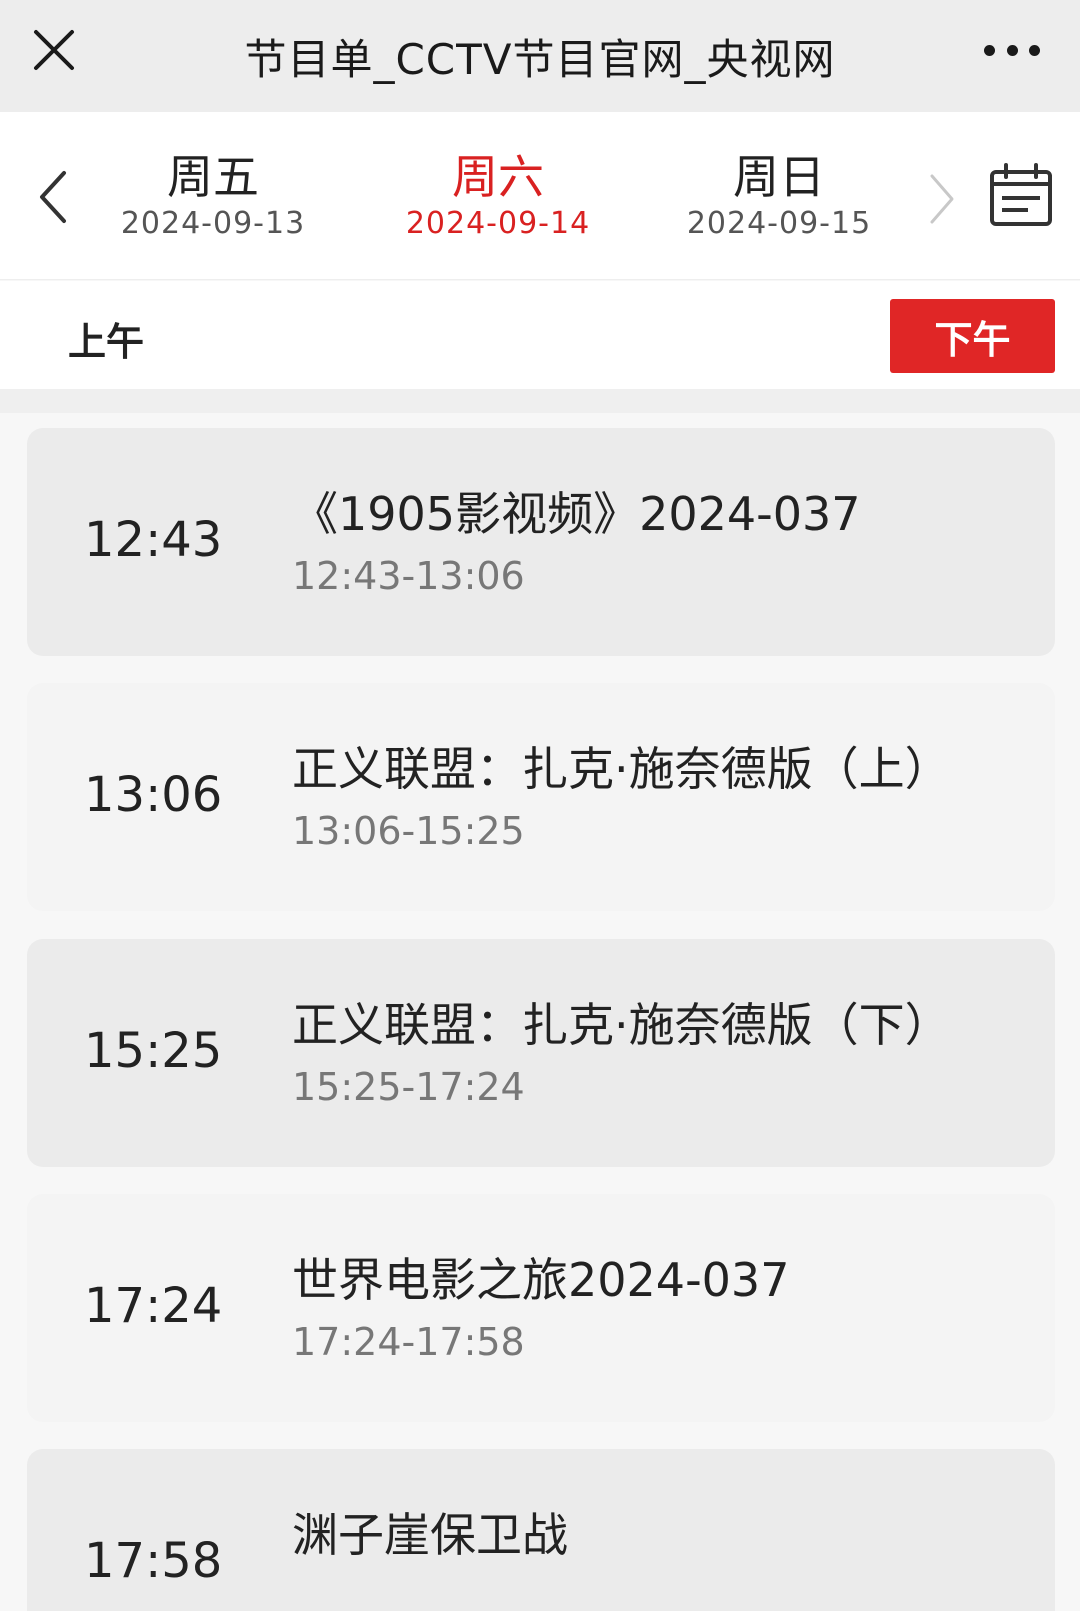  What do you see at coordinates (541, 542) in the screenshot?
I see `program-item: 12:43 《1905影视频》2024-037 12:43-13:06` at bounding box center [541, 542].